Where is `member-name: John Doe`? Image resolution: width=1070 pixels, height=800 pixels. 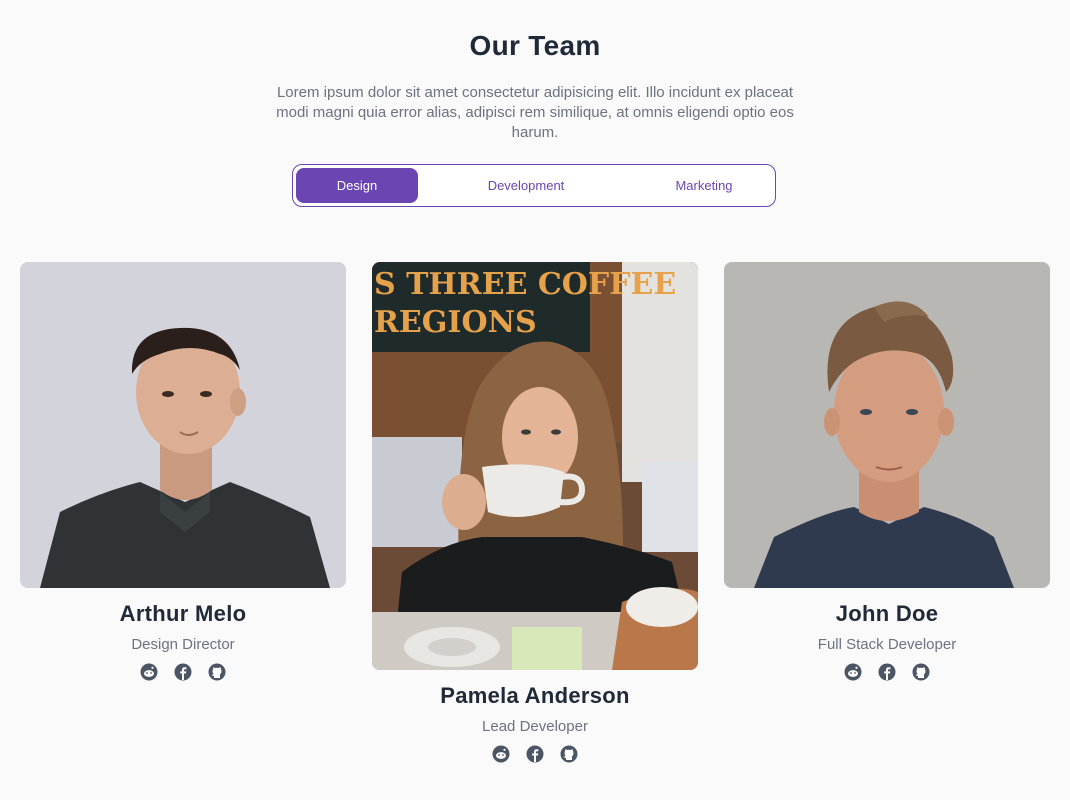 member-name: John Doe is located at coordinates (887, 613).